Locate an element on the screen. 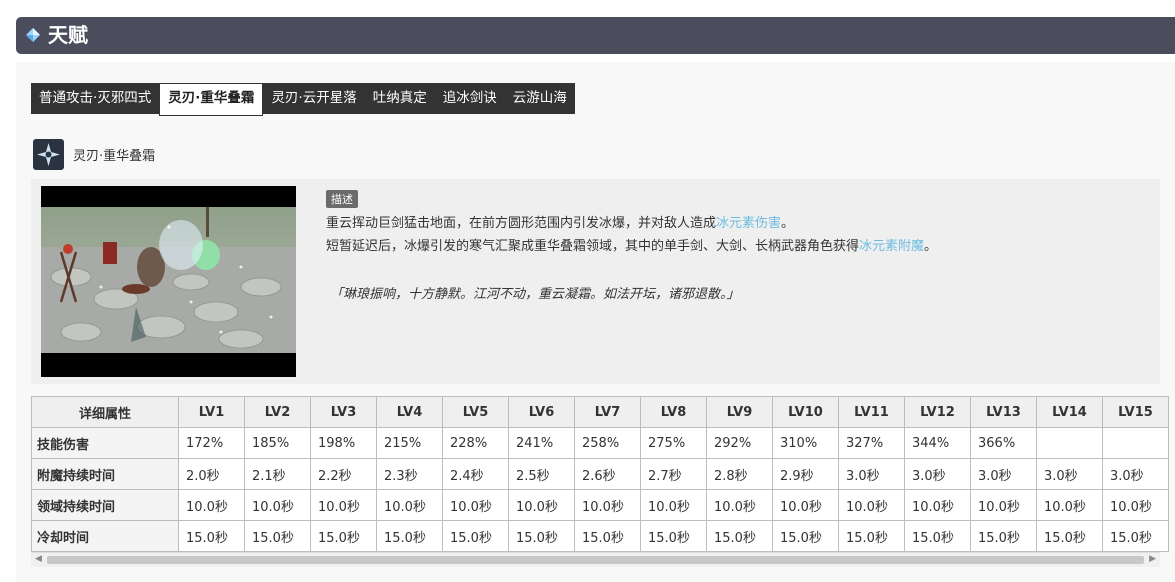 This screenshot has height=582, width=1175. description-text: 重云挥动巨剑猛击地面，在前方圆形范围内引发冰爆，并对敌人造成 is located at coordinates (521, 223).